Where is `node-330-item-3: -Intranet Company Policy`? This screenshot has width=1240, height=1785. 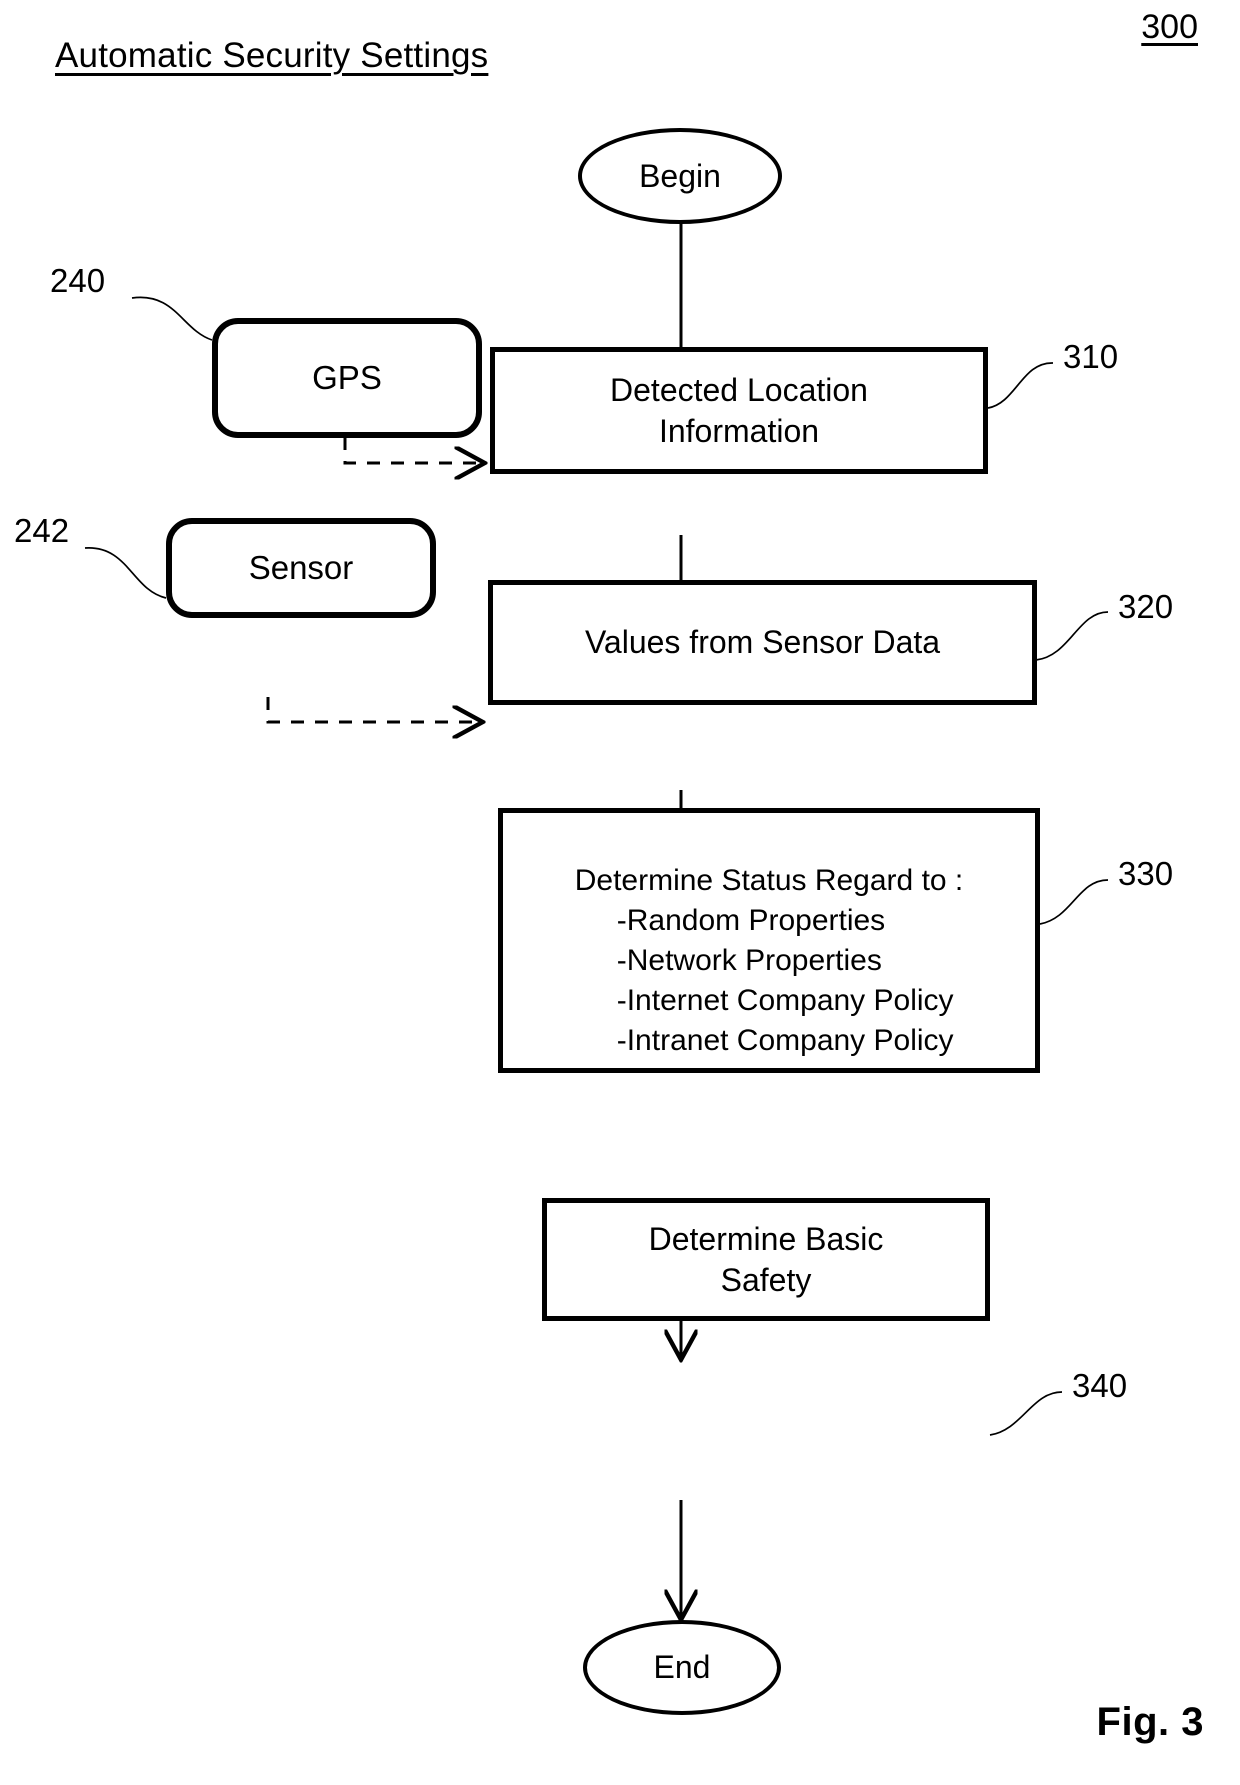
node-330-item-3: -Intranet Company Policy is located at coordinates (785, 1040).